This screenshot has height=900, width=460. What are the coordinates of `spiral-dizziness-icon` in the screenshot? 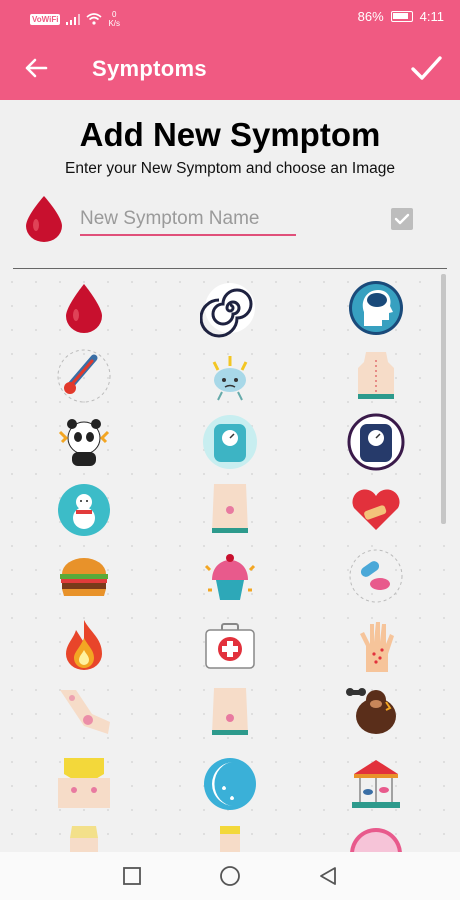 It's located at (230, 308).